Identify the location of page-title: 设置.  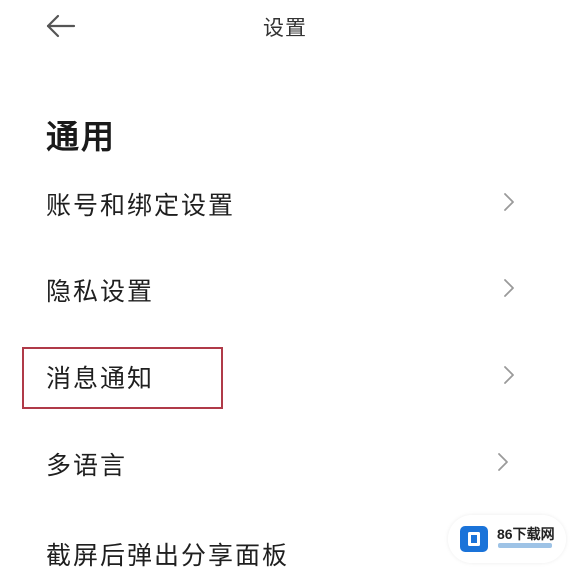
(285, 28).